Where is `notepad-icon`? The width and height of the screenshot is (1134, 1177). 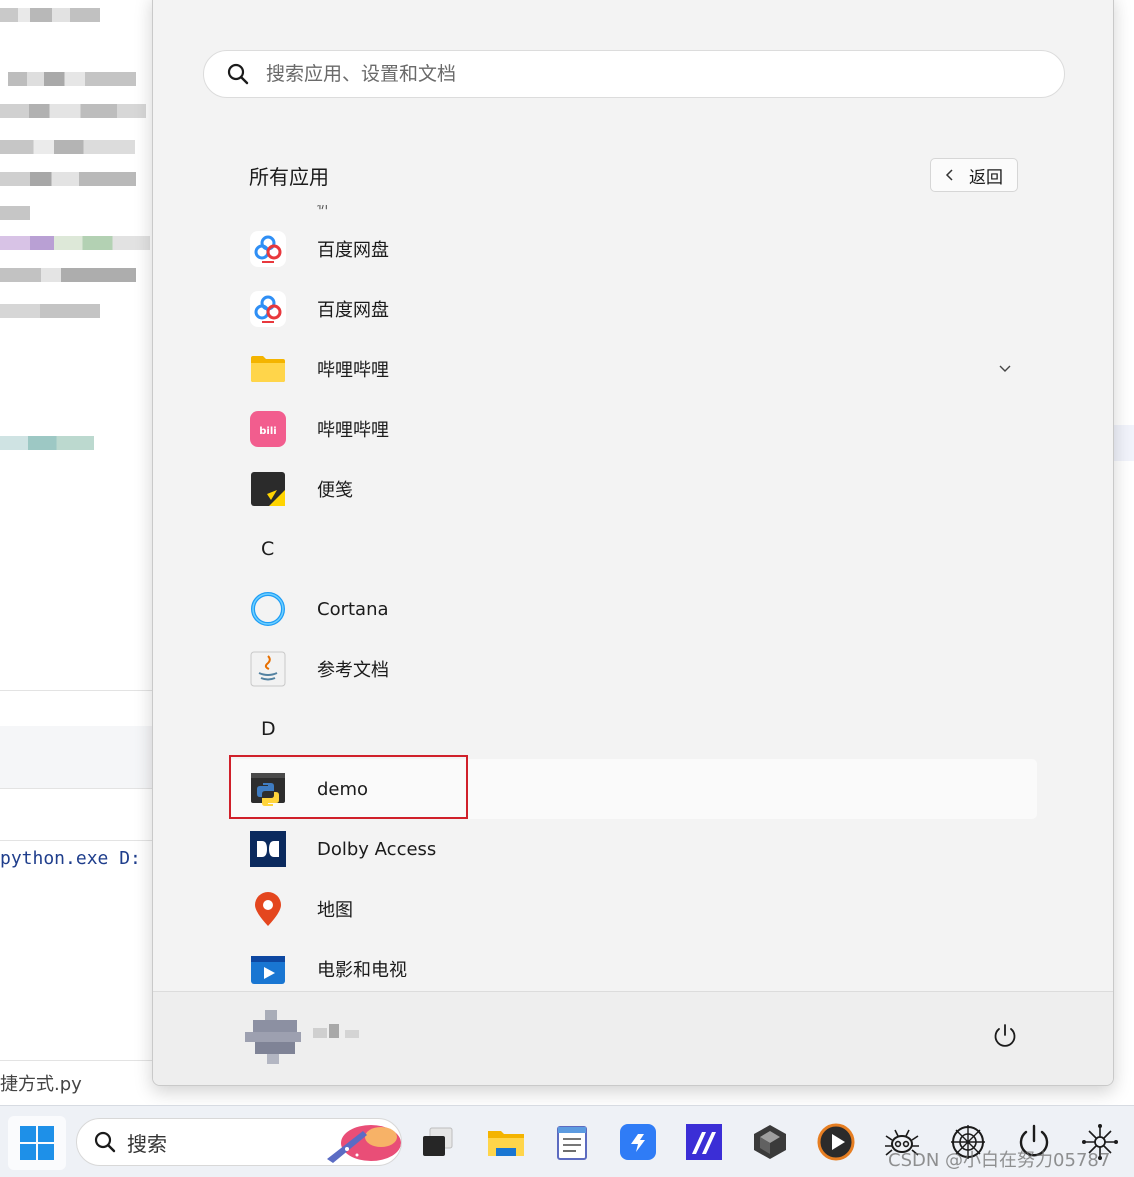 notepad-icon is located at coordinates (572, 1142).